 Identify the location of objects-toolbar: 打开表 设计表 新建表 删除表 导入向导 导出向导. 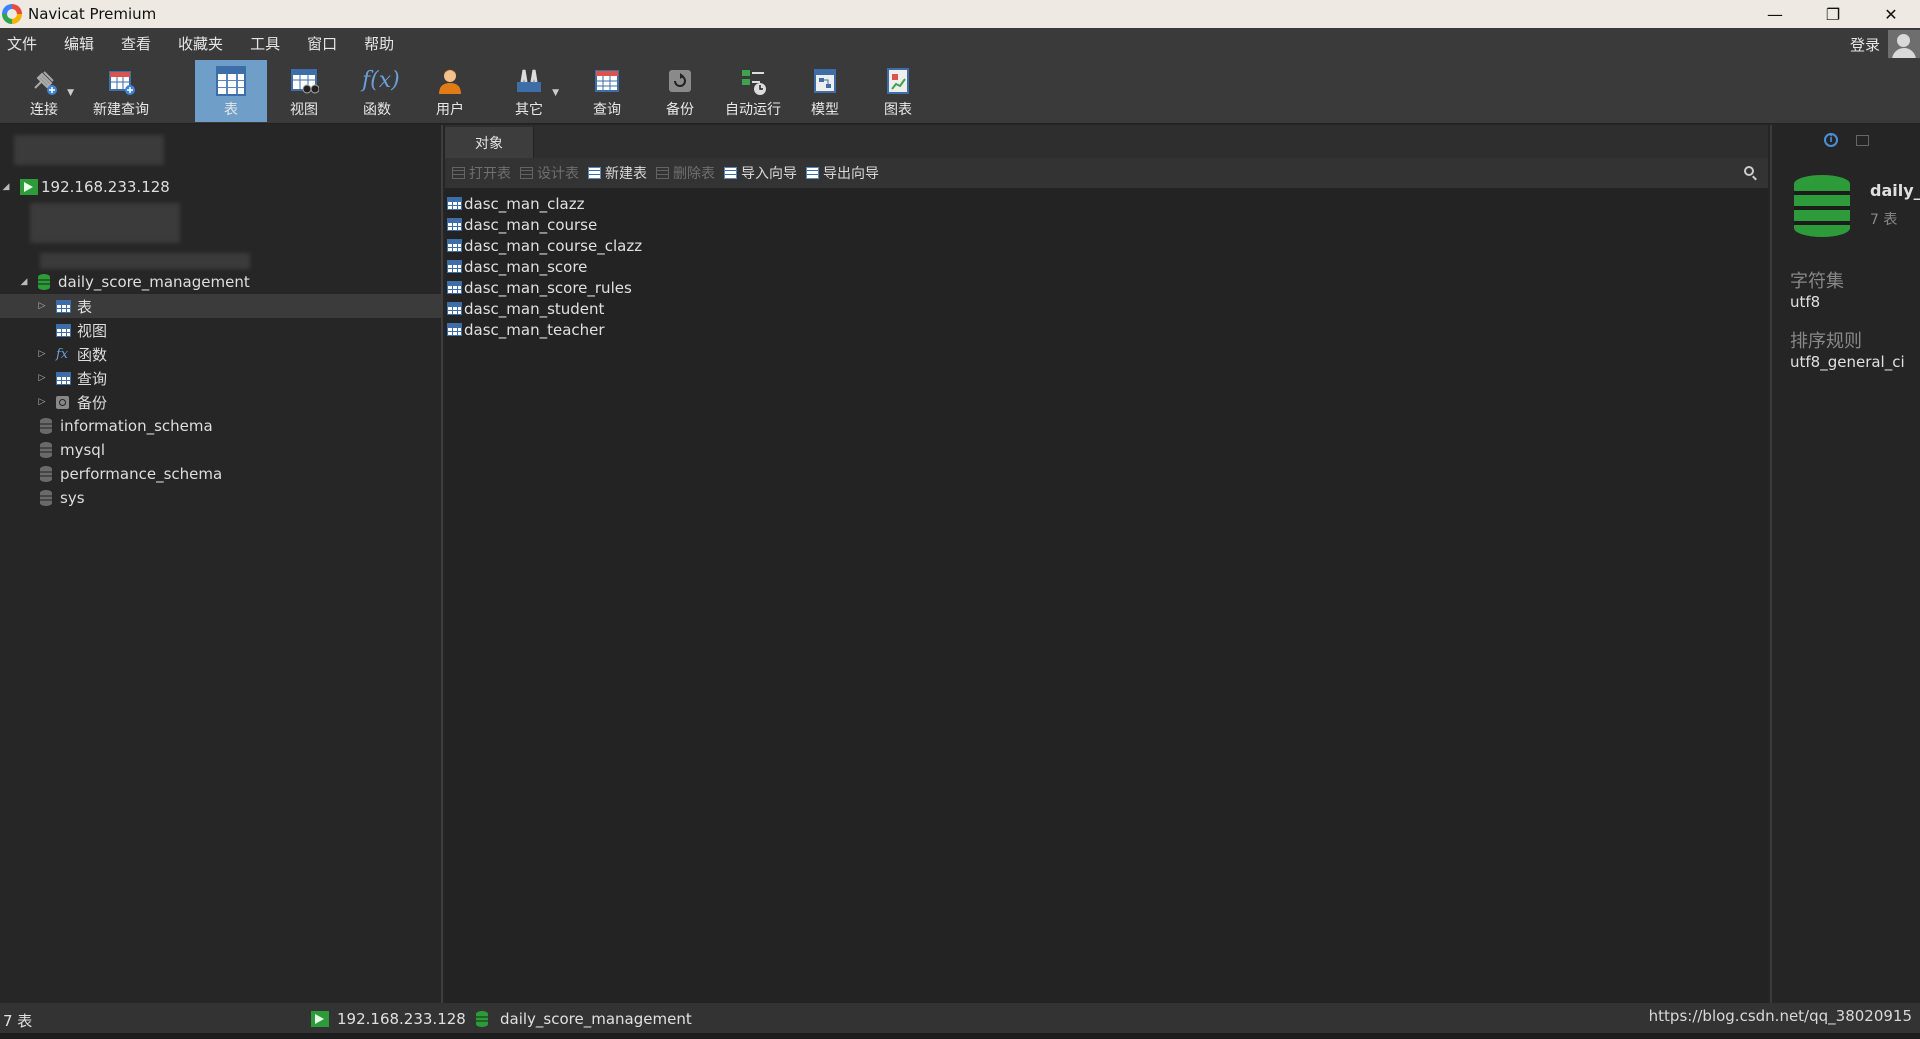
(1106, 173).